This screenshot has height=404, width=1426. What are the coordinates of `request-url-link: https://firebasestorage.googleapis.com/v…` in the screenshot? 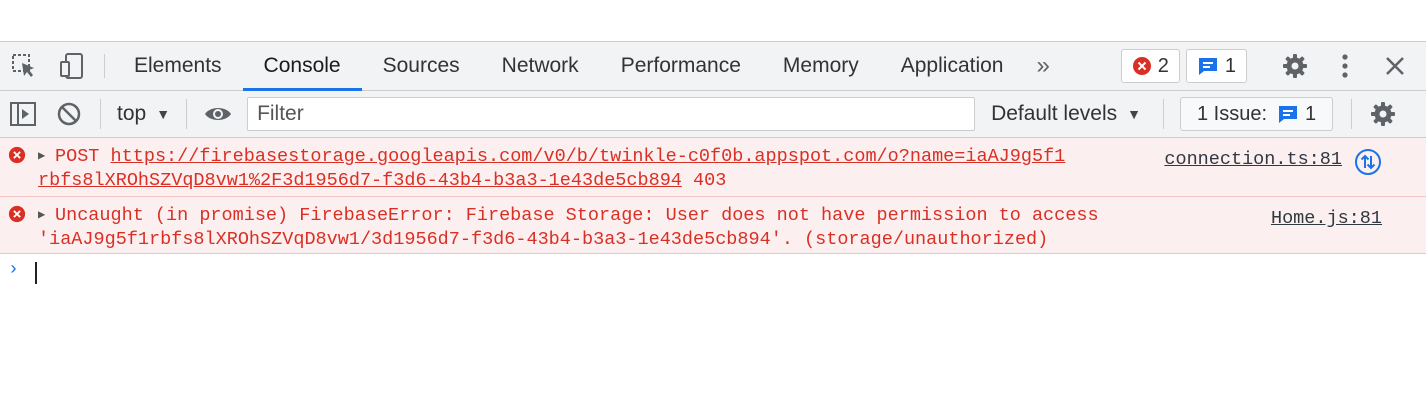 It's located at (588, 156).